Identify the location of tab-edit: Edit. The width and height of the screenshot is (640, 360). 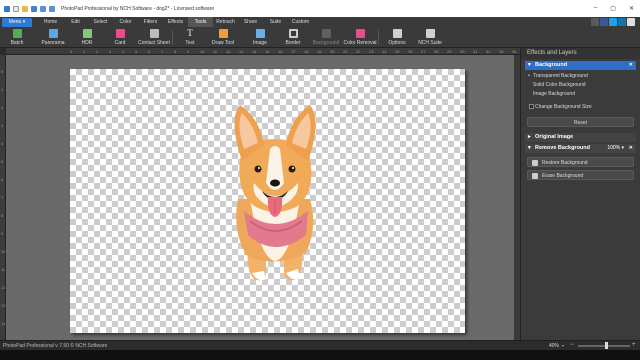
(75, 22).